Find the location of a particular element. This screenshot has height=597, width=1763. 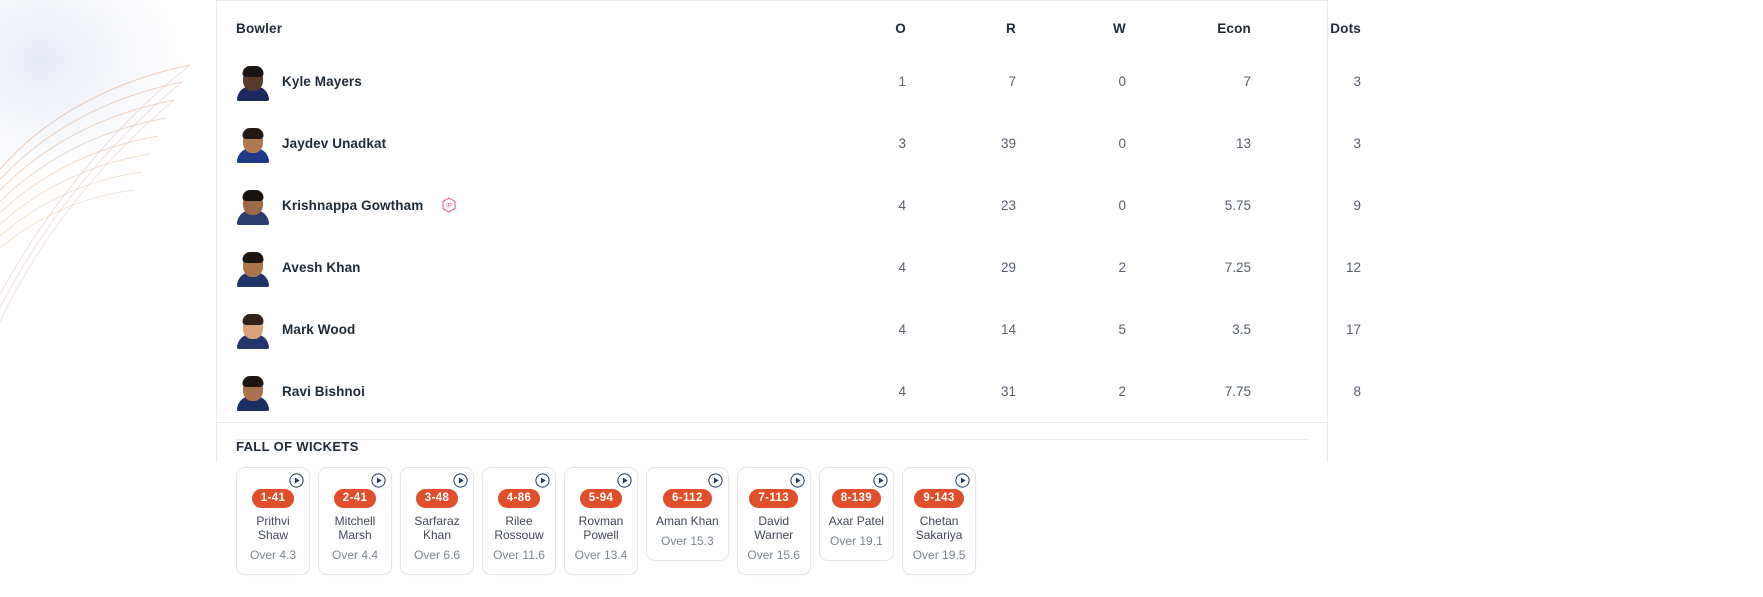

fall-of-wicket-card: 1-41 Prithvi Shaw Over 4.3 is located at coordinates (273, 521).